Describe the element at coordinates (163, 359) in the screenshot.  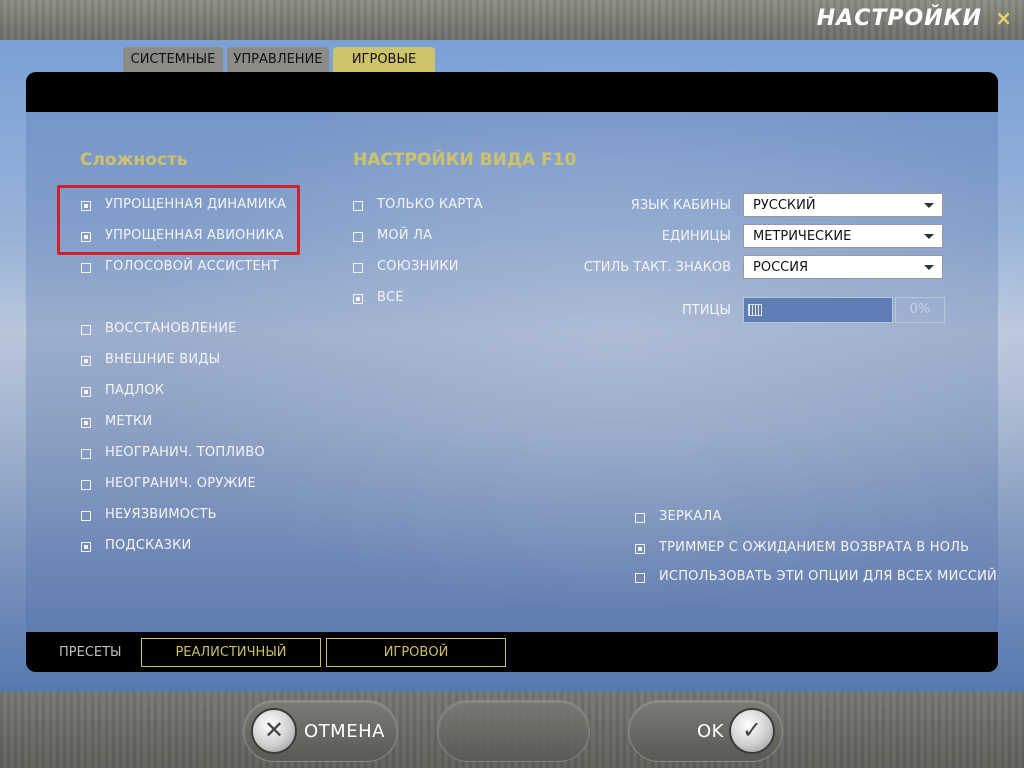
I see `option-label: ВНЕШНИЕ ВИДЫ` at that location.